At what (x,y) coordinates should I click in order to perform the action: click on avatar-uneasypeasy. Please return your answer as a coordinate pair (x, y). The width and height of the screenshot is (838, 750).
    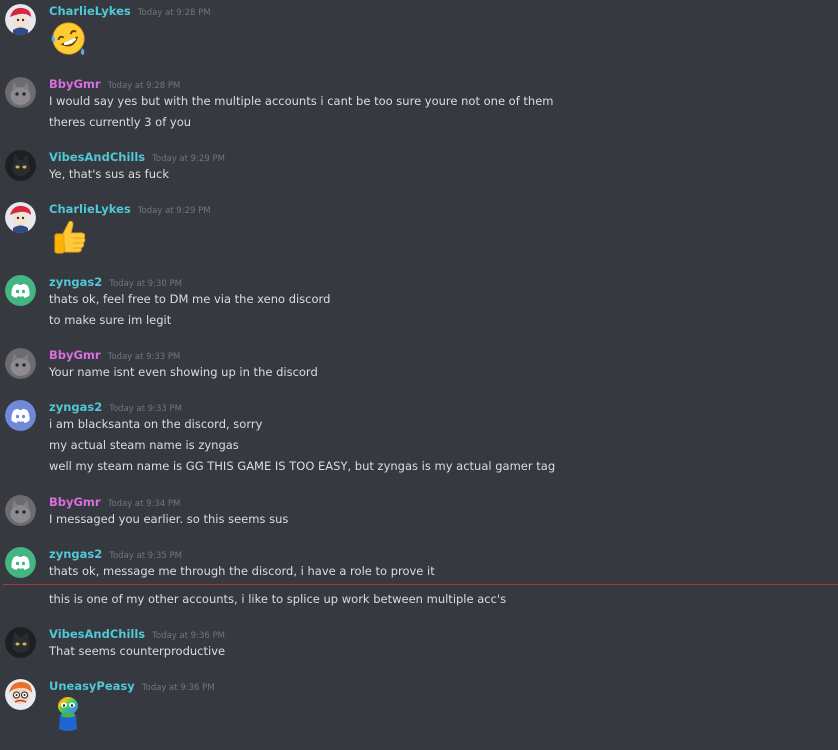
    Looking at the image, I should click on (20, 694).